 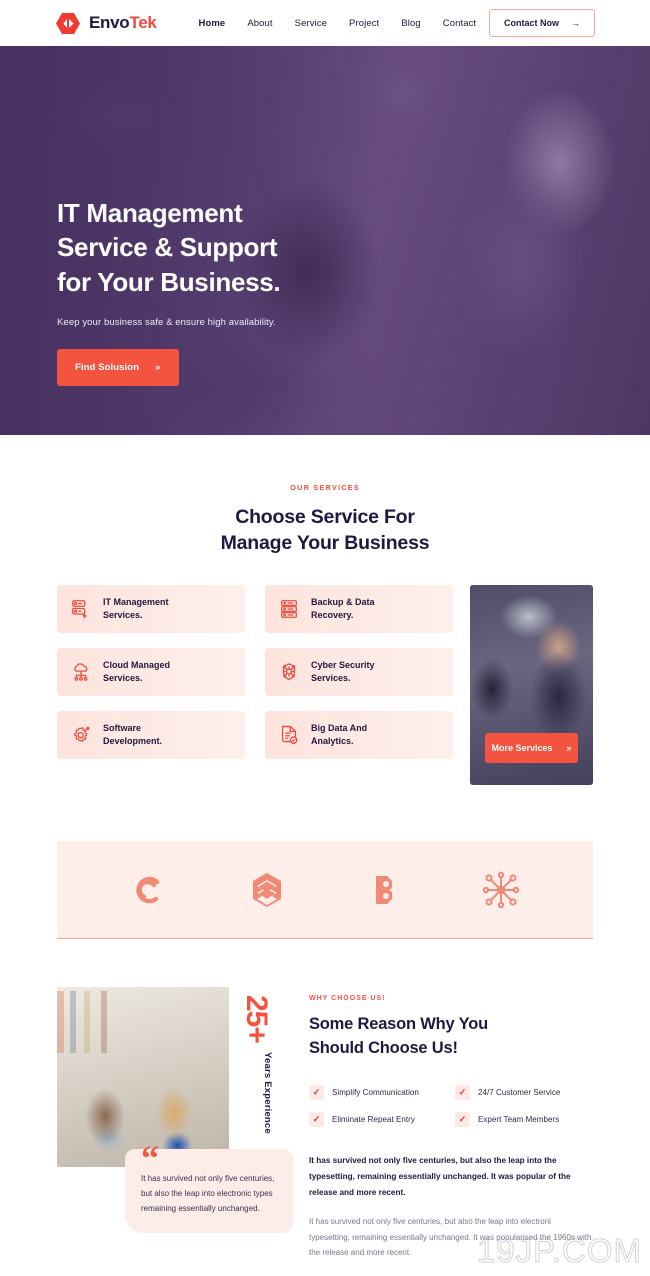 I want to click on bookshelf-backdrop, so click(x=143, y=1022).